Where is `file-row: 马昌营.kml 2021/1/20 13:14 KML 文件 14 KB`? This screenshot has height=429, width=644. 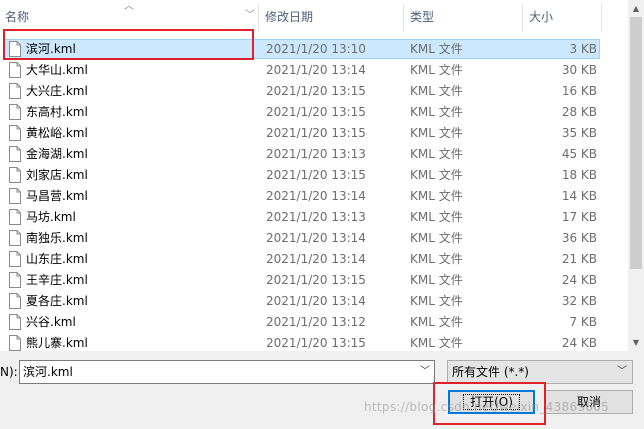 file-row: 马昌营.kml 2021/1/20 13:14 KML 文件 14 KB is located at coordinates (314, 196).